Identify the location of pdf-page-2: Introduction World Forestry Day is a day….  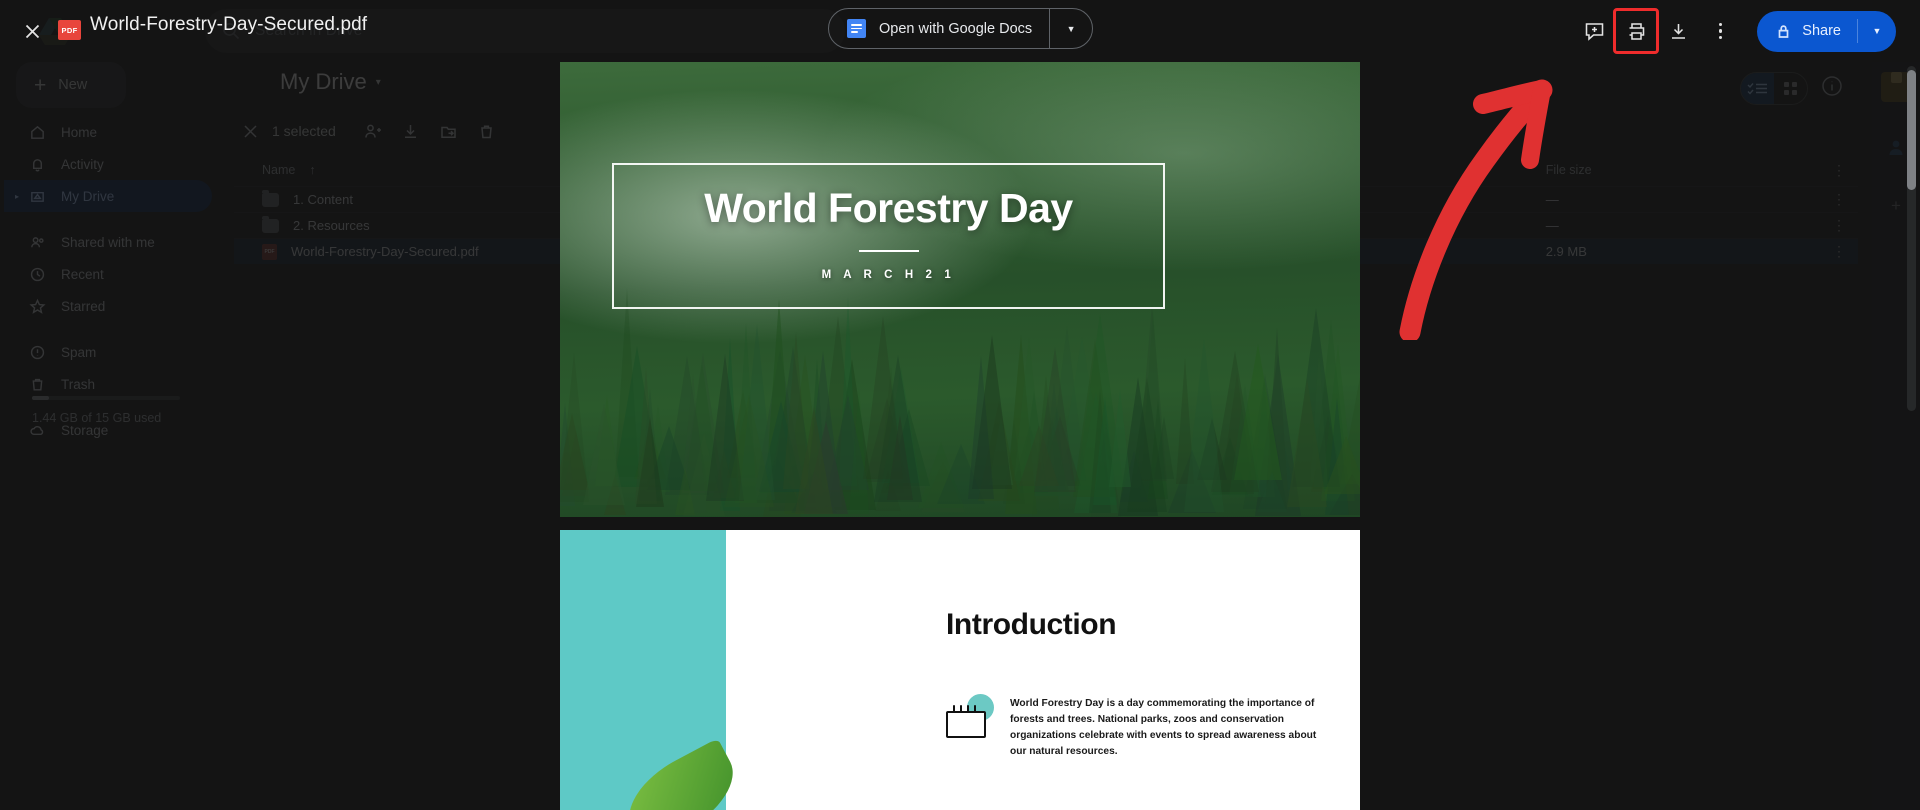
(960, 670).